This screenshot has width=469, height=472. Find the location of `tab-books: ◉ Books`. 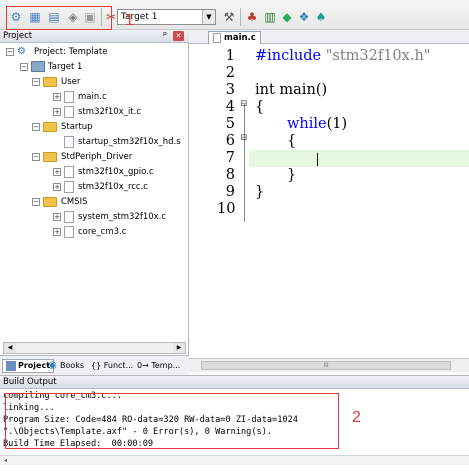

tab-books: ◉ Books is located at coordinates (66, 366).